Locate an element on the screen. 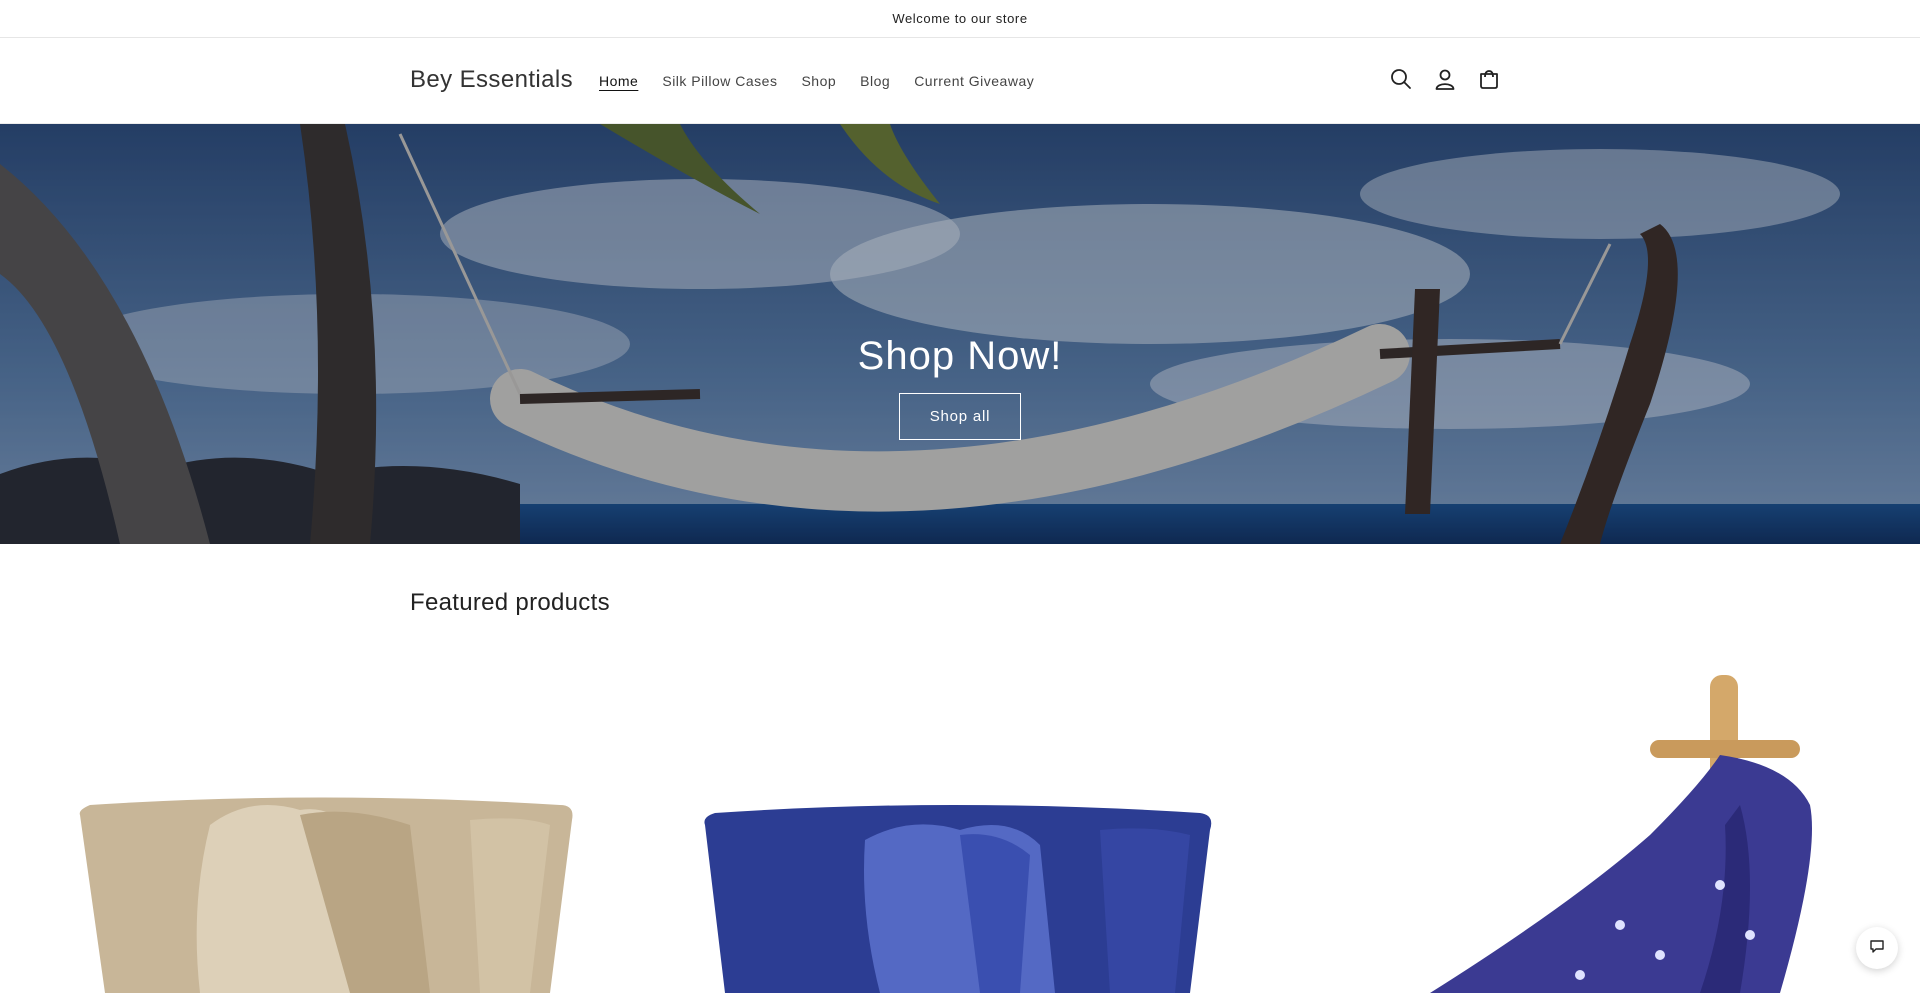 This screenshot has height=993, width=1920. chat-icon is located at coordinates (1877, 948).